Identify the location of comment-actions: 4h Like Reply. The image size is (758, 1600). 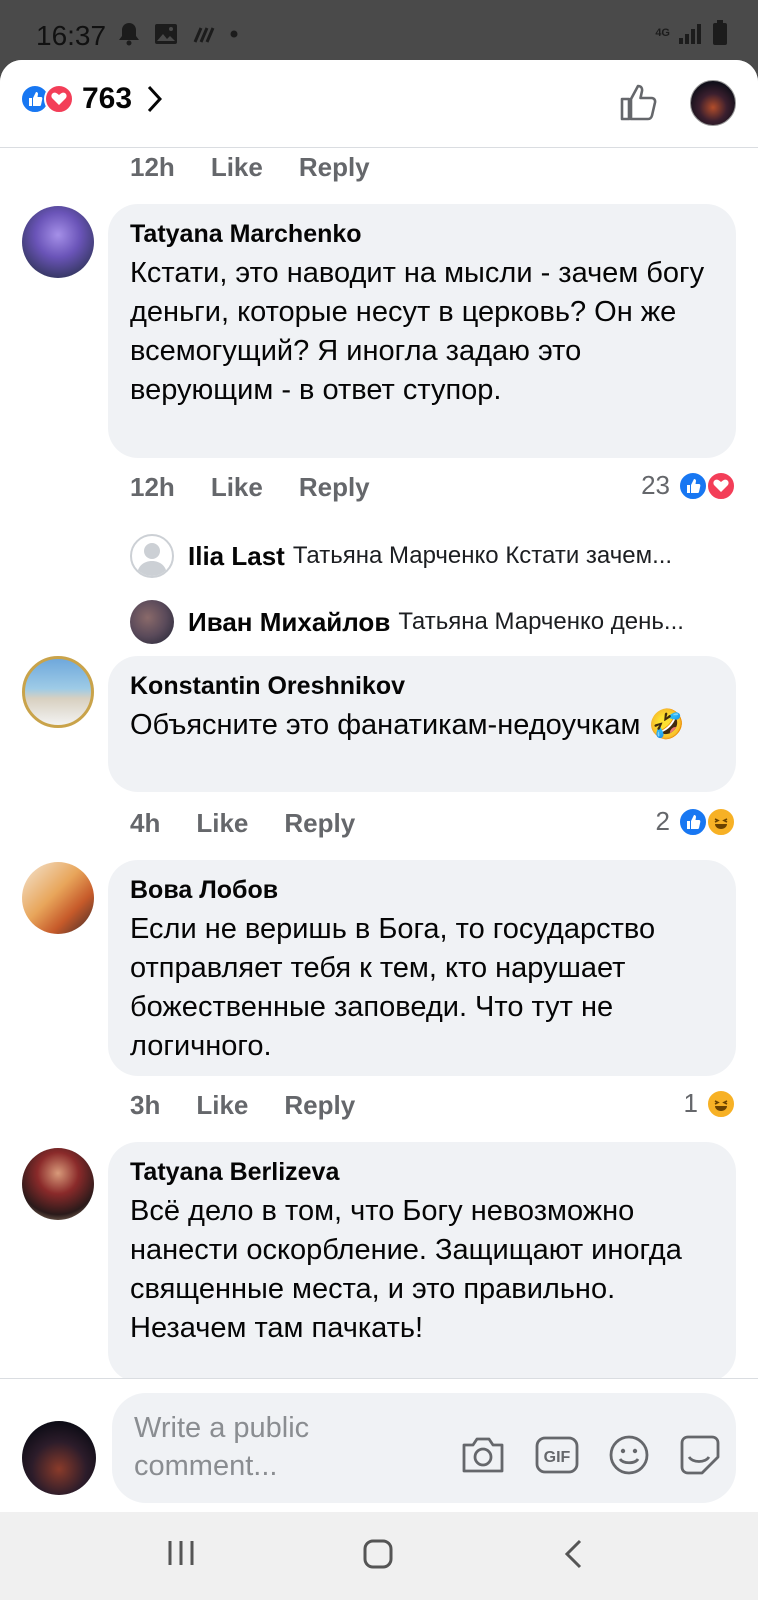
(242, 823).